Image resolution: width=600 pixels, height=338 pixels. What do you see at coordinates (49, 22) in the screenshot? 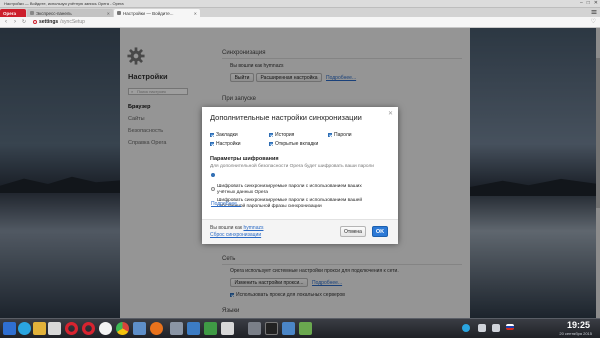
I see `url-host: settings` at bounding box center [49, 22].